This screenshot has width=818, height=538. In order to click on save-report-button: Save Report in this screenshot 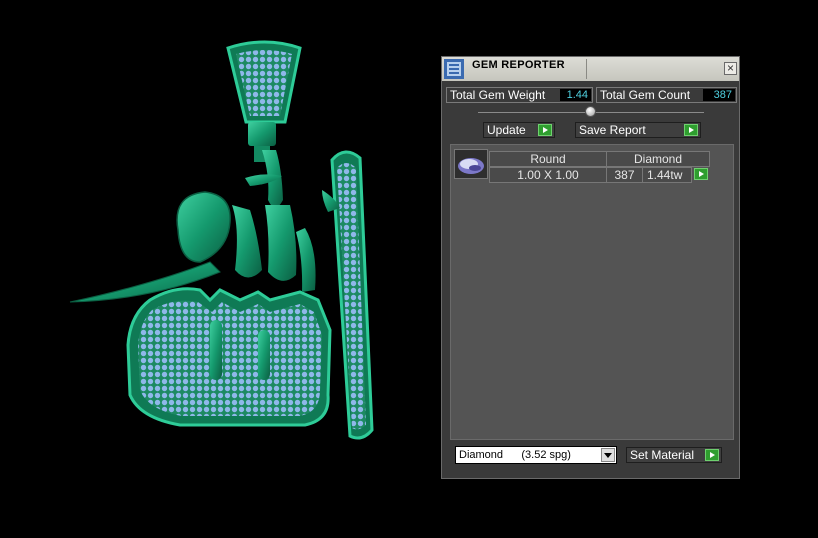, I will do `click(638, 130)`.